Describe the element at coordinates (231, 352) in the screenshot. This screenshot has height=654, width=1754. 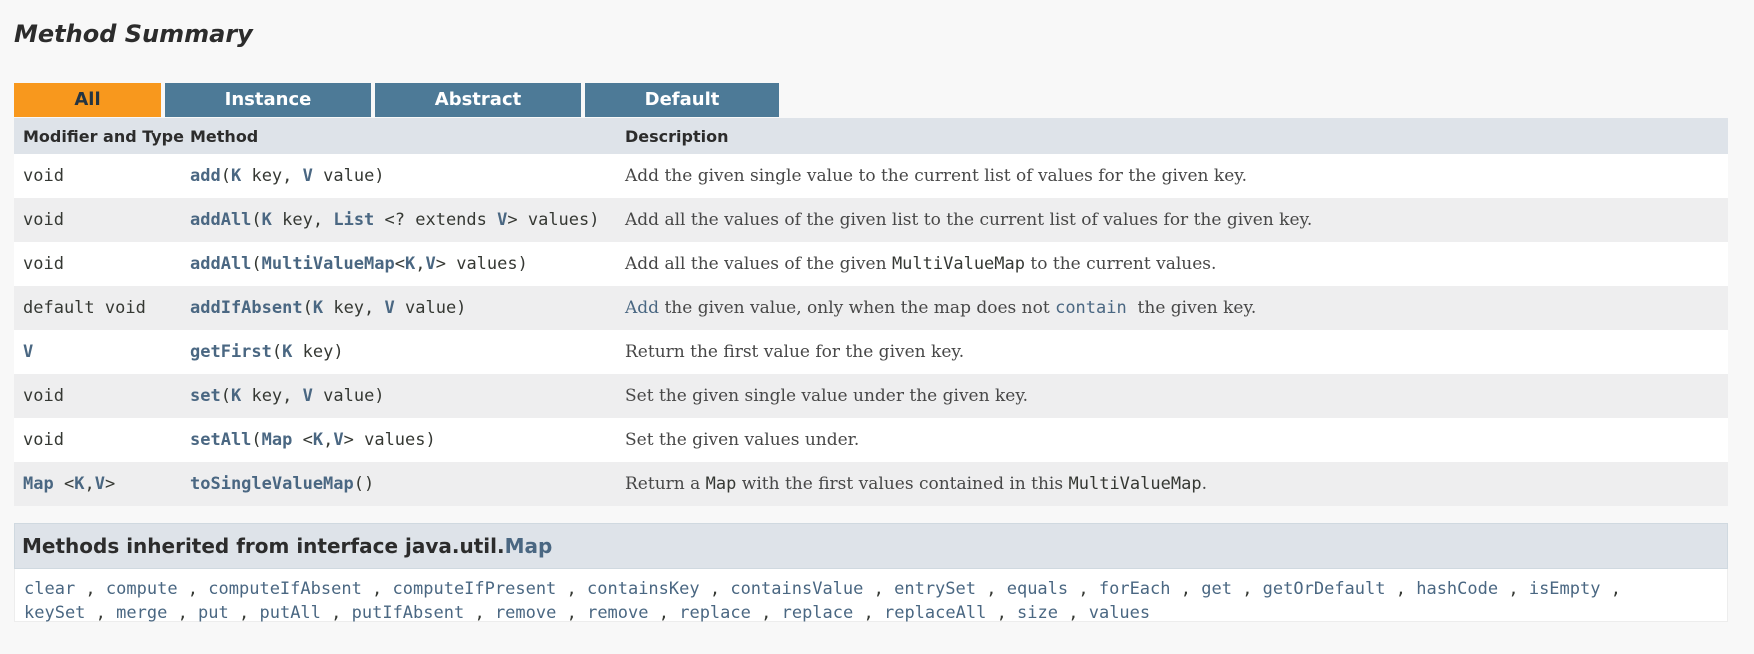
I see `method-link: getFirst` at that location.